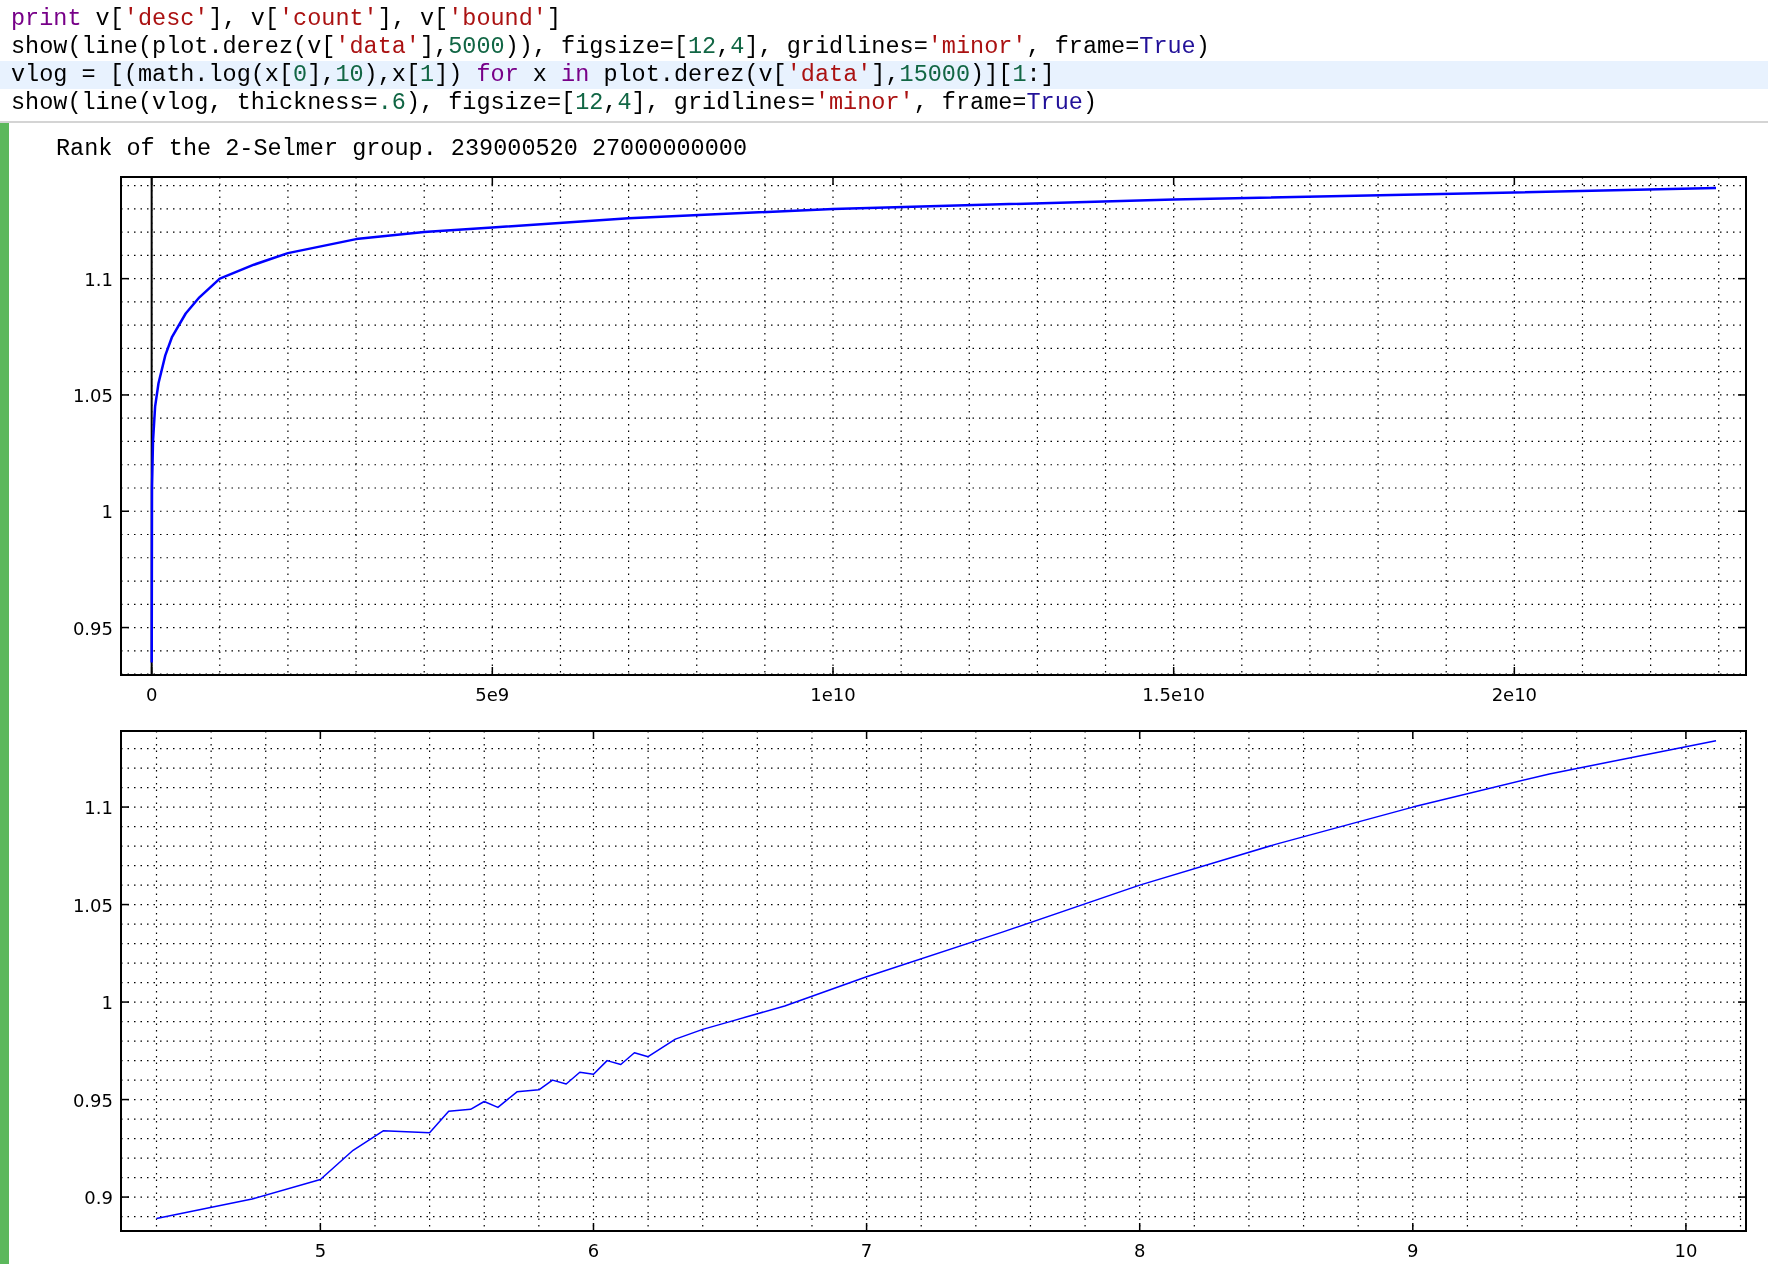 The width and height of the screenshot is (1768, 1264). What do you see at coordinates (1139, 1250) in the screenshot?
I see `axis-tick-label: 8` at bounding box center [1139, 1250].